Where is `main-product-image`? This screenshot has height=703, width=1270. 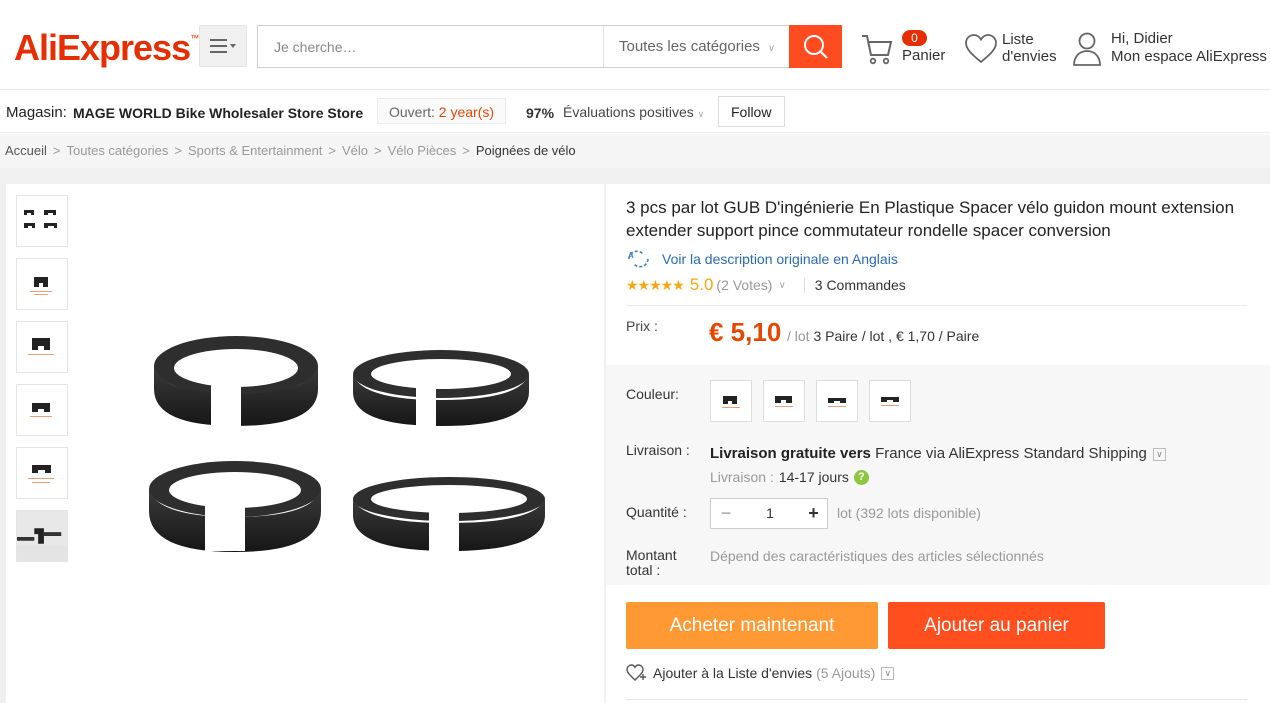 main-product-image is located at coordinates (346, 449).